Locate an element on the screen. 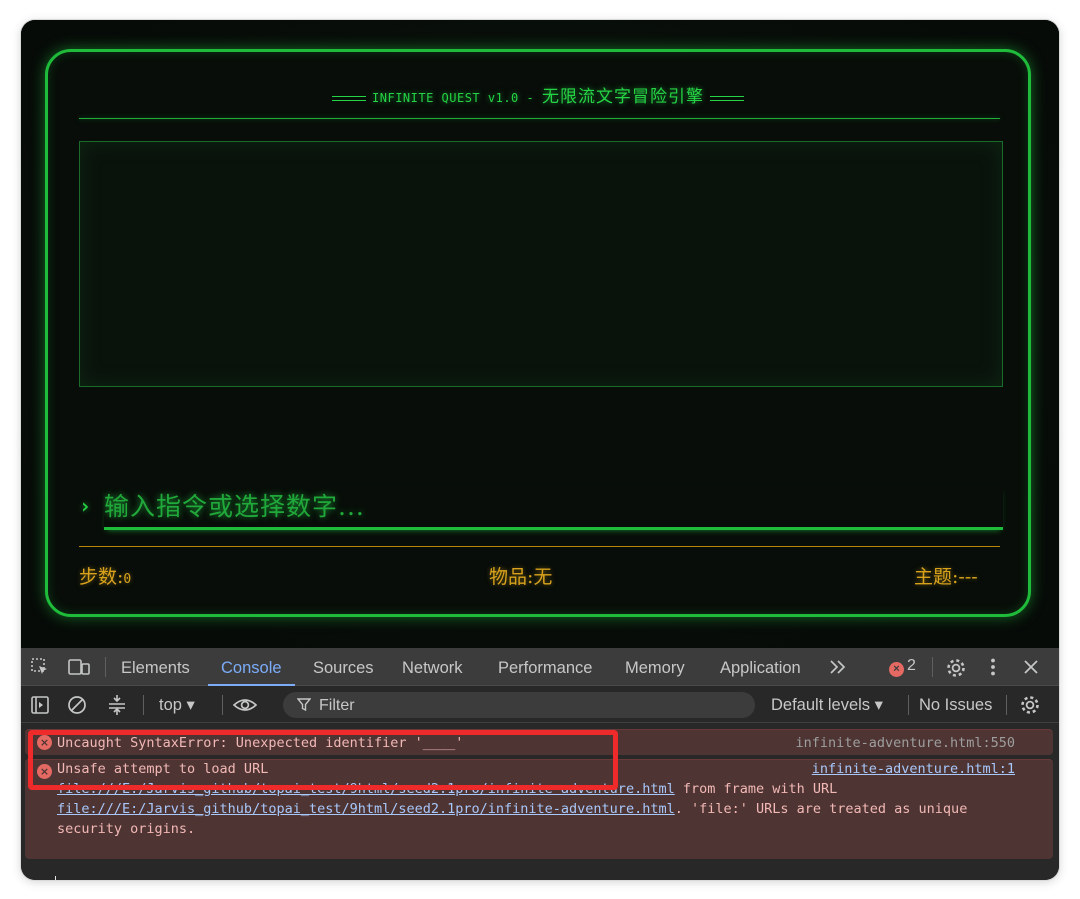  filter-placeholder: Filter is located at coordinates (337, 705).